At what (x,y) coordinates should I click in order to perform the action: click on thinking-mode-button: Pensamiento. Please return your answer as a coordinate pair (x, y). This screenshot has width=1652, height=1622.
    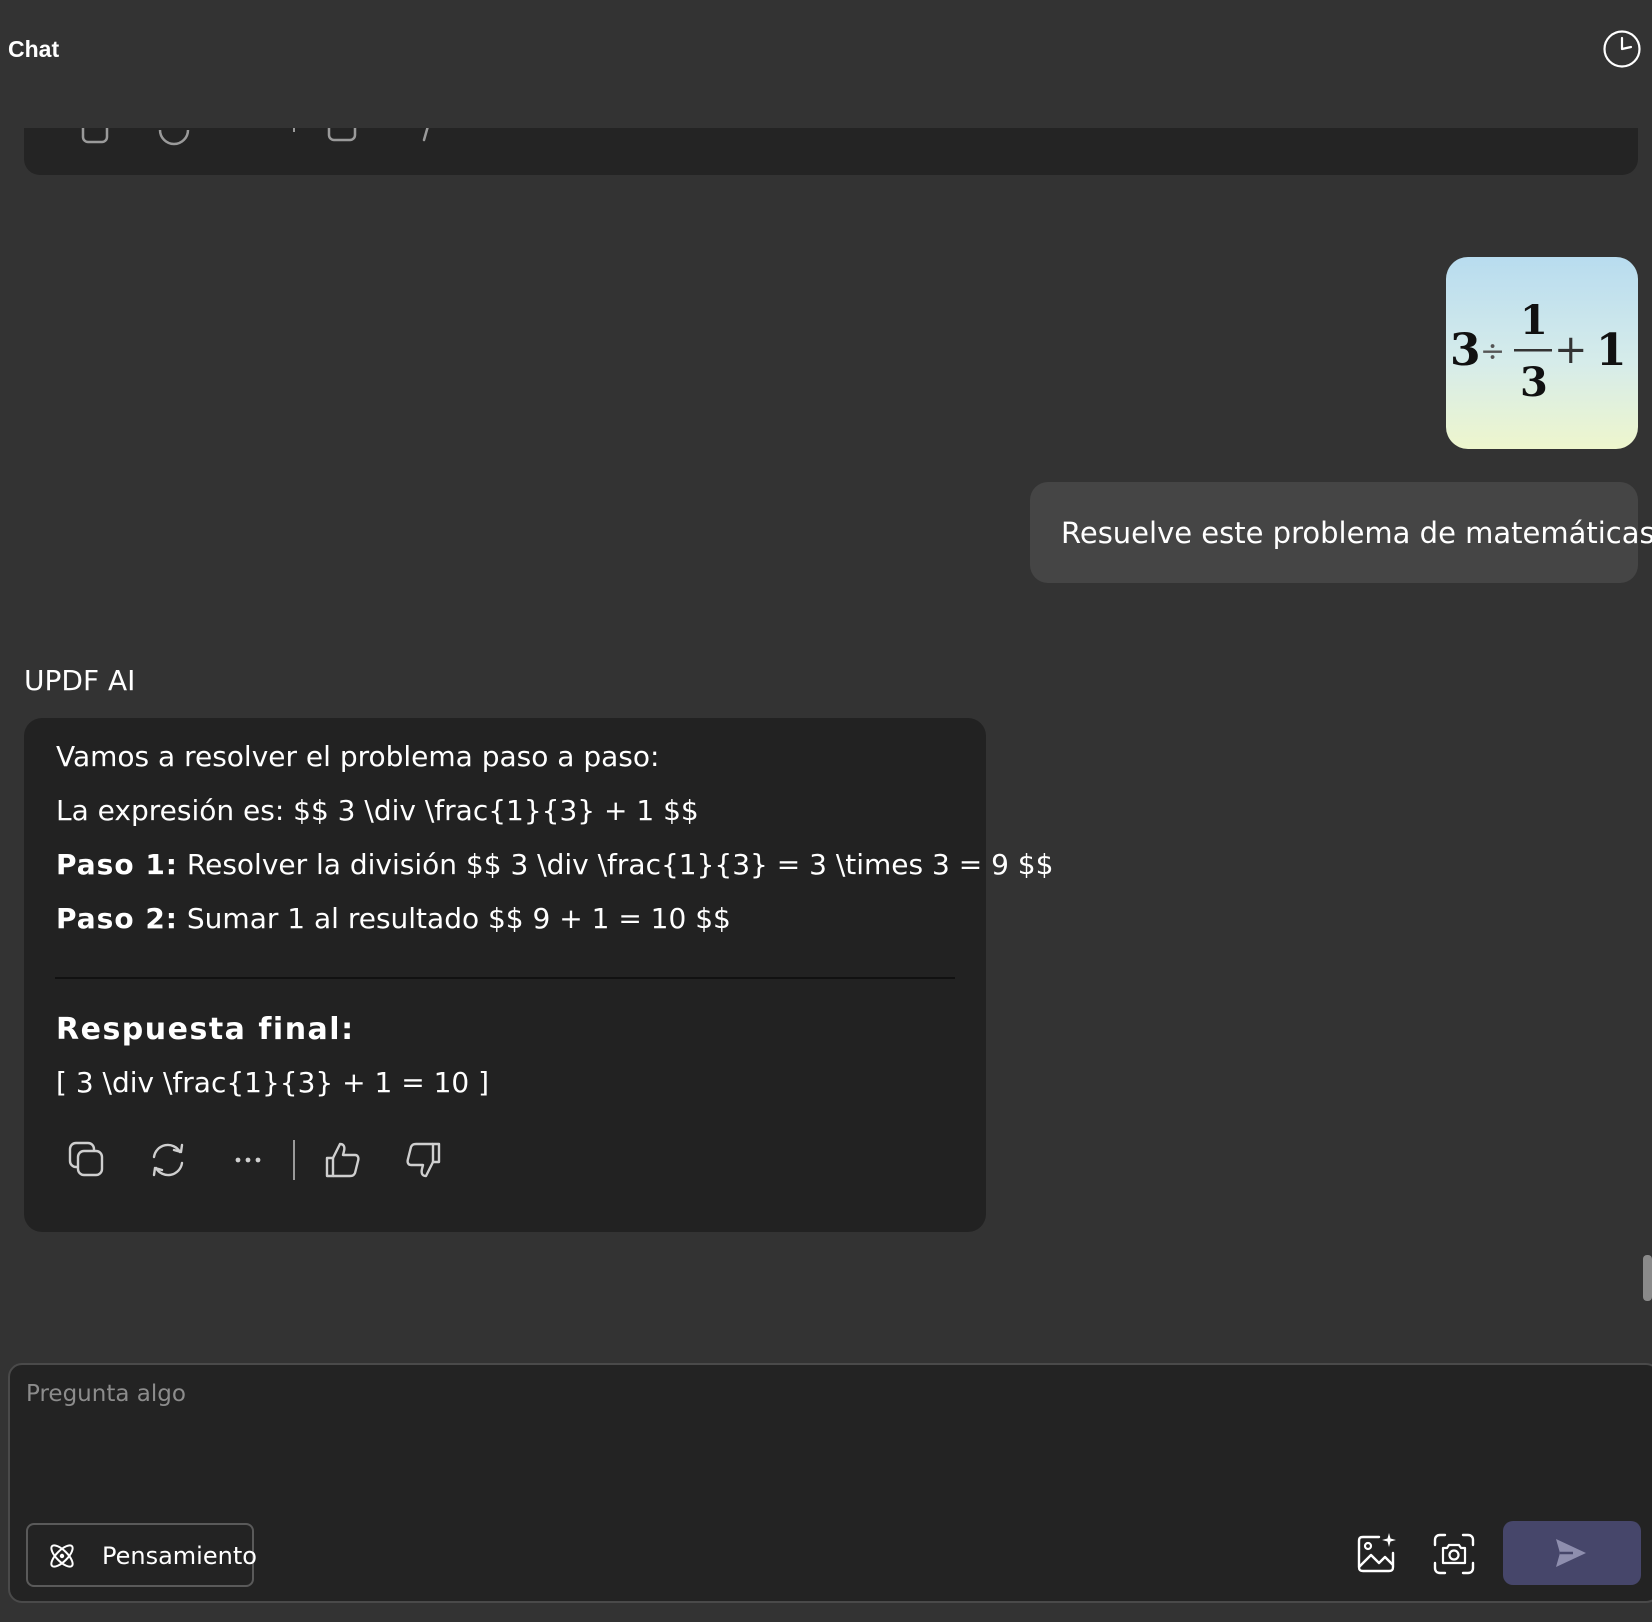
    Looking at the image, I should click on (141, 1555).